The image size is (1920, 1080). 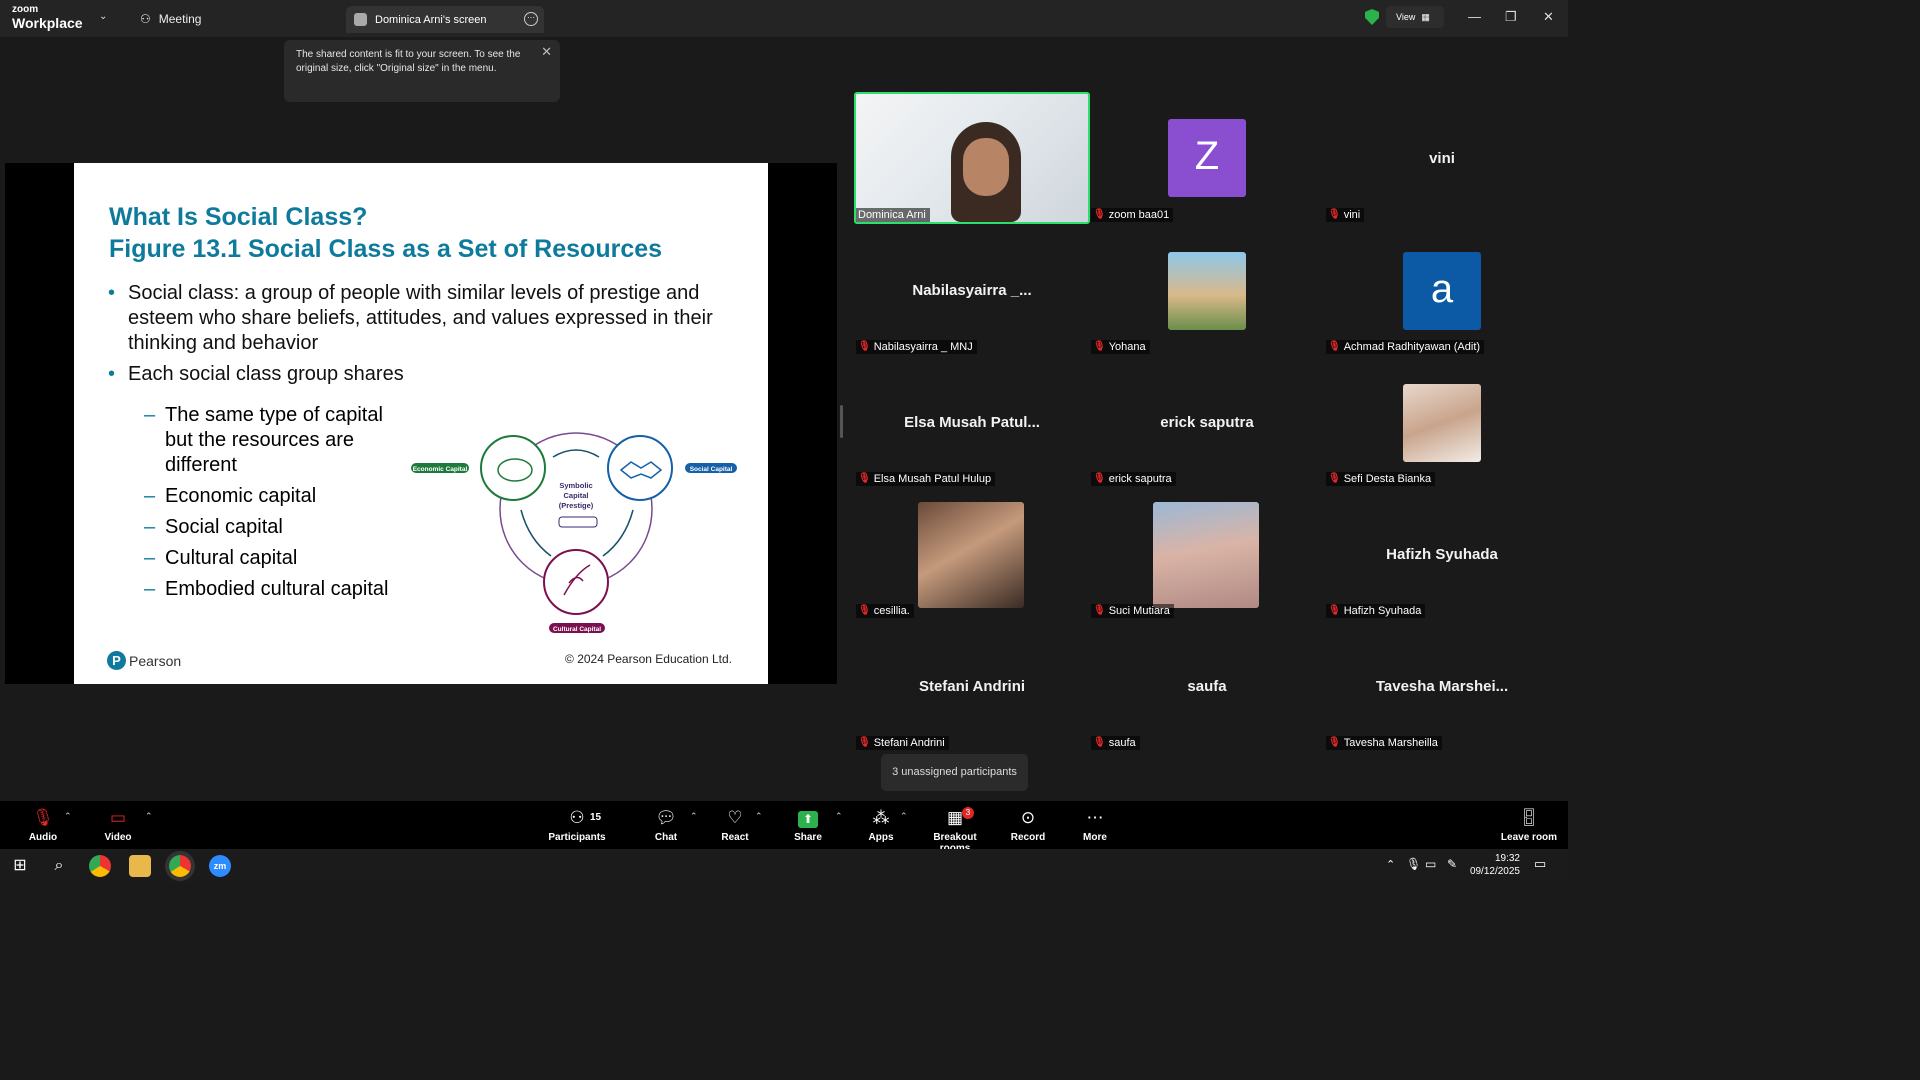 What do you see at coordinates (955, 830) in the screenshot?
I see `breakout-rooms-button: ▦Breakout rooms` at bounding box center [955, 830].